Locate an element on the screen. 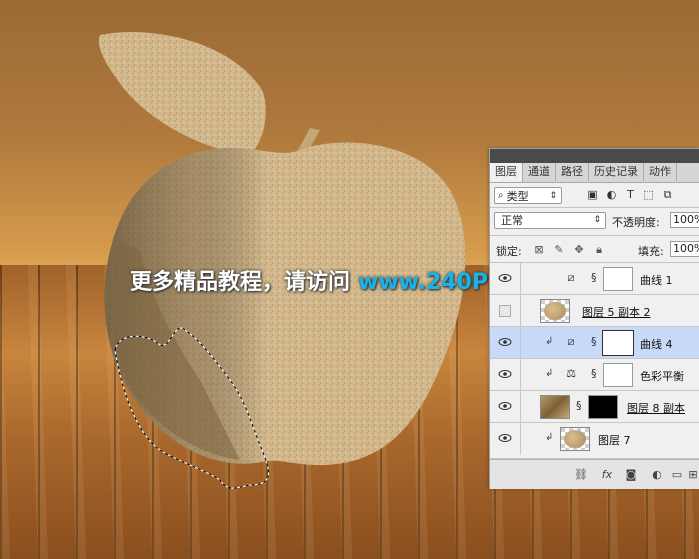 The width and height of the screenshot is (699, 559). folder-icon: ▭ is located at coordinates (677, 474).